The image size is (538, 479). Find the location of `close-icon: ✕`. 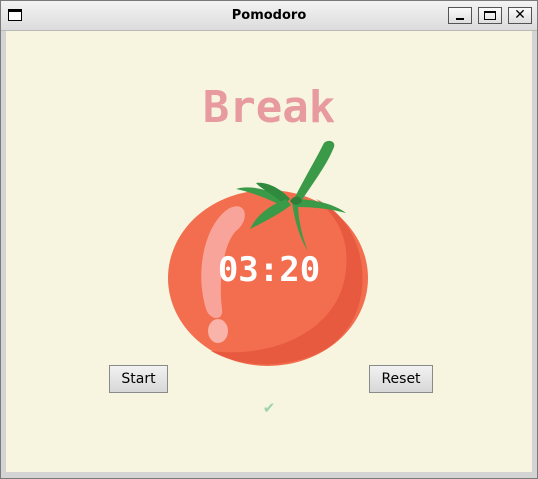

close-icon: ✕ is located at coordinates (520, 15).